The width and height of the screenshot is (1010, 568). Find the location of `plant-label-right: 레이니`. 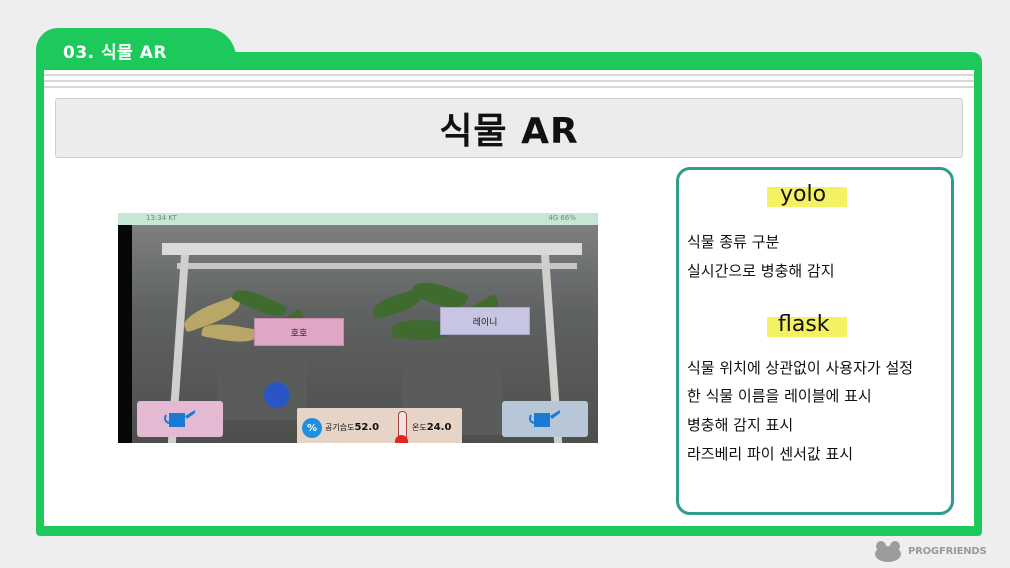

plant-label-right: 레이니 is located at coordinates (485, 321).